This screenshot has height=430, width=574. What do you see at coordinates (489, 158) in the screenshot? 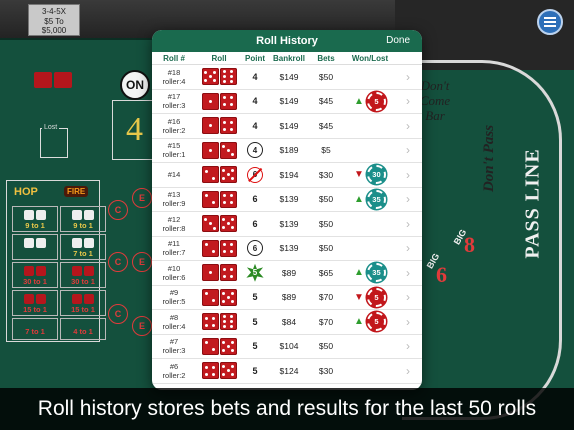
I see `dont-pass-bar: Don't Pass` at bounding box center [489, 158].